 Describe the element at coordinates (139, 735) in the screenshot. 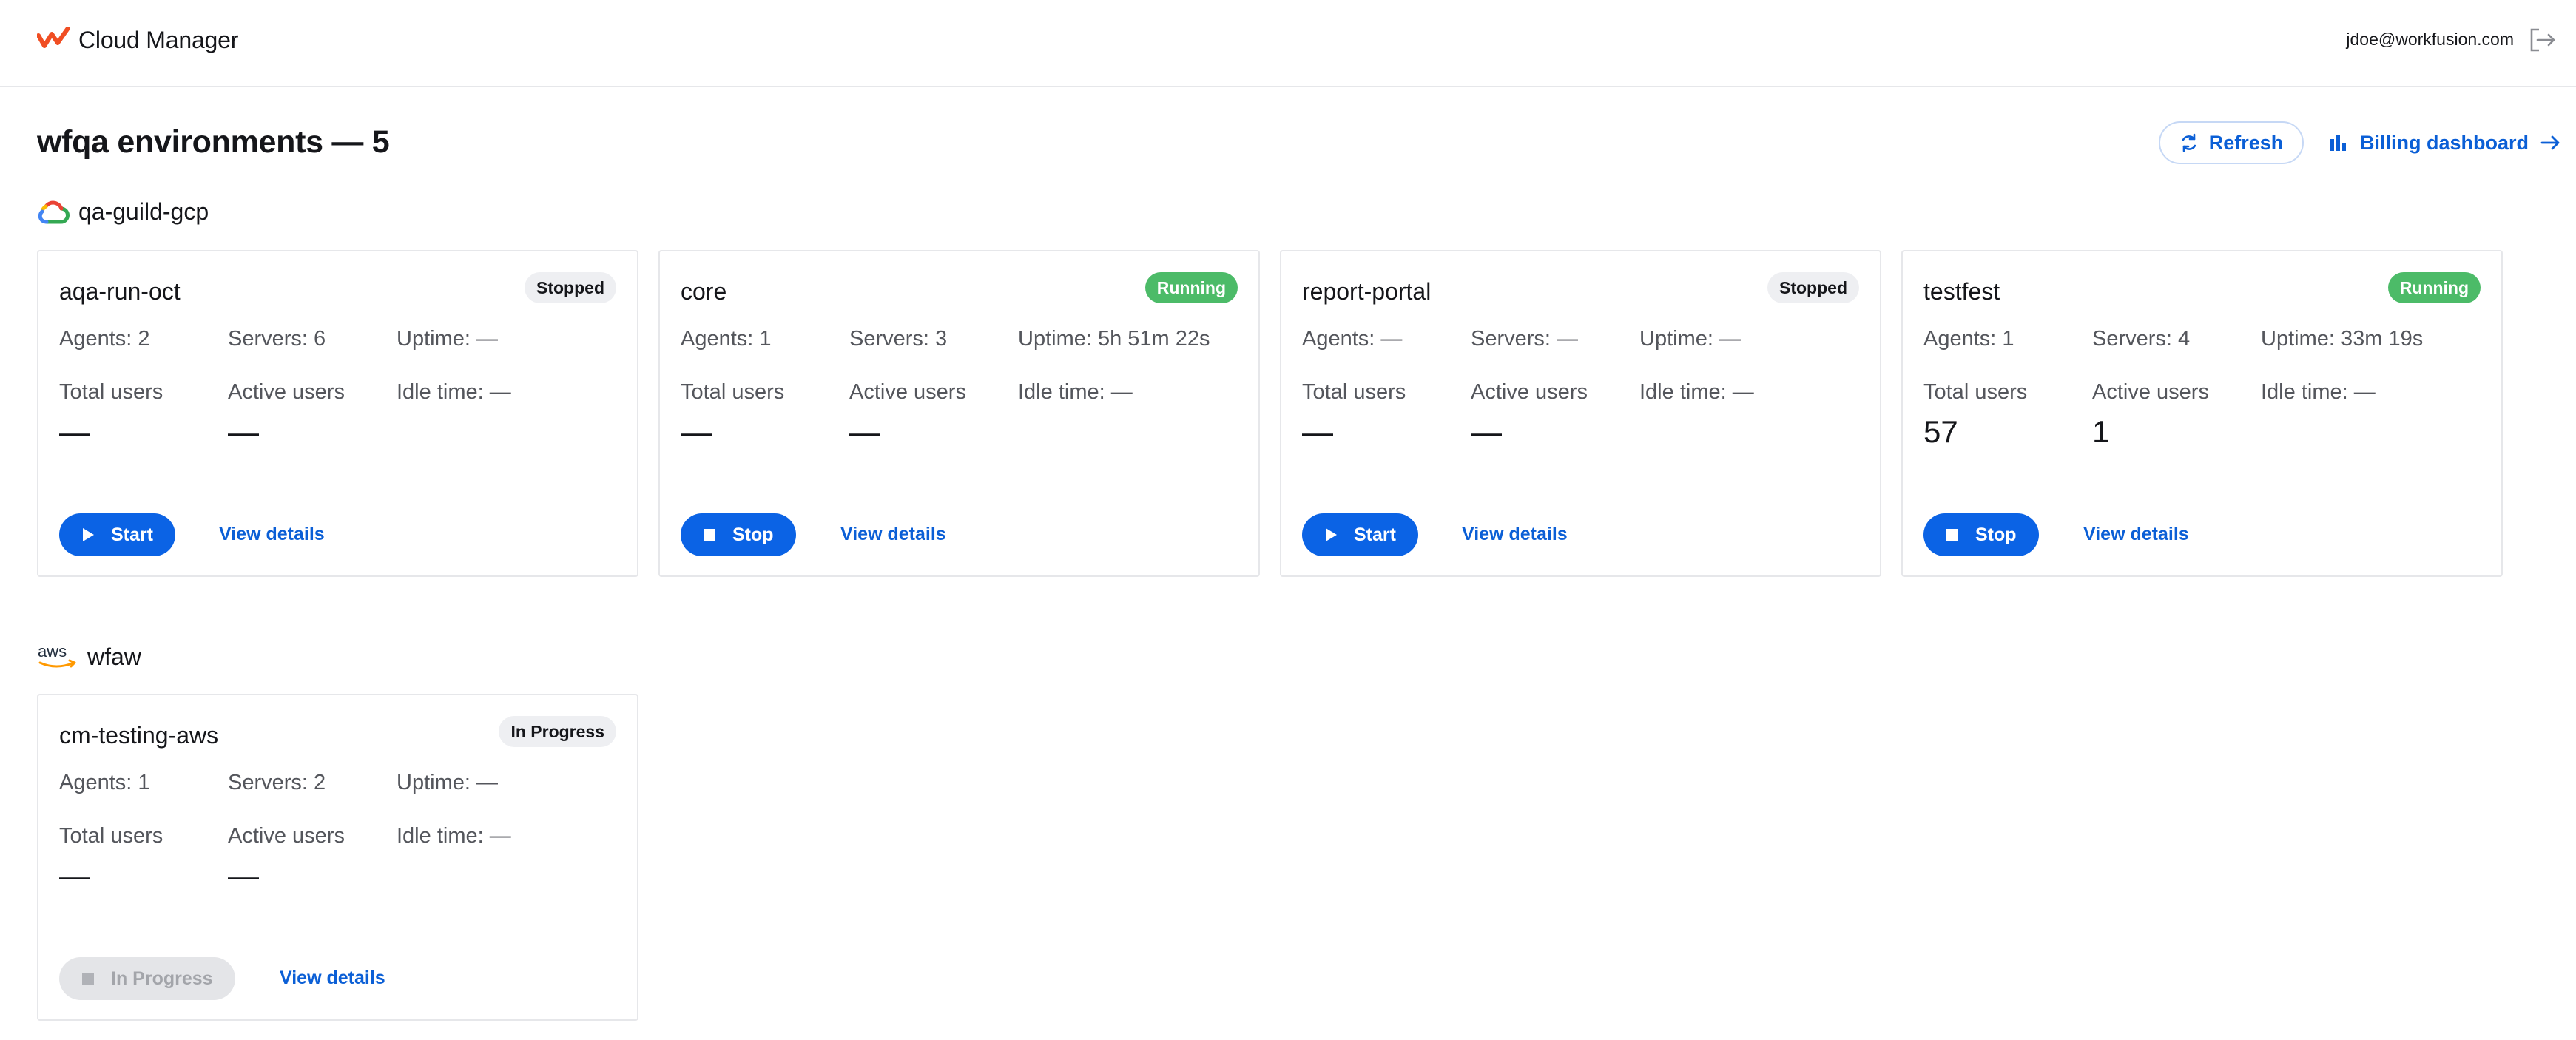

I see `environment-name: cm-testing-aws` at that location.